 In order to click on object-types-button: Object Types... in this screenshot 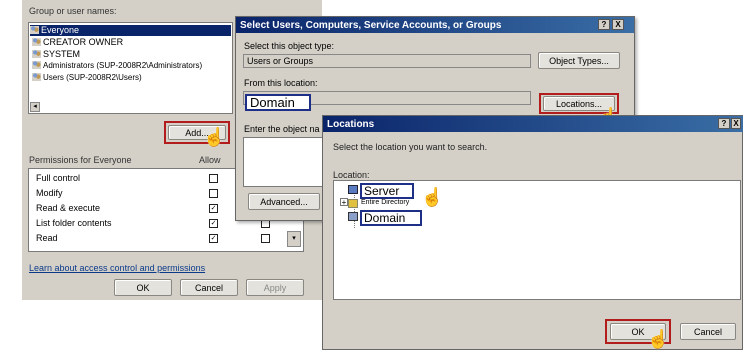, I will do `click(579, 60)`.